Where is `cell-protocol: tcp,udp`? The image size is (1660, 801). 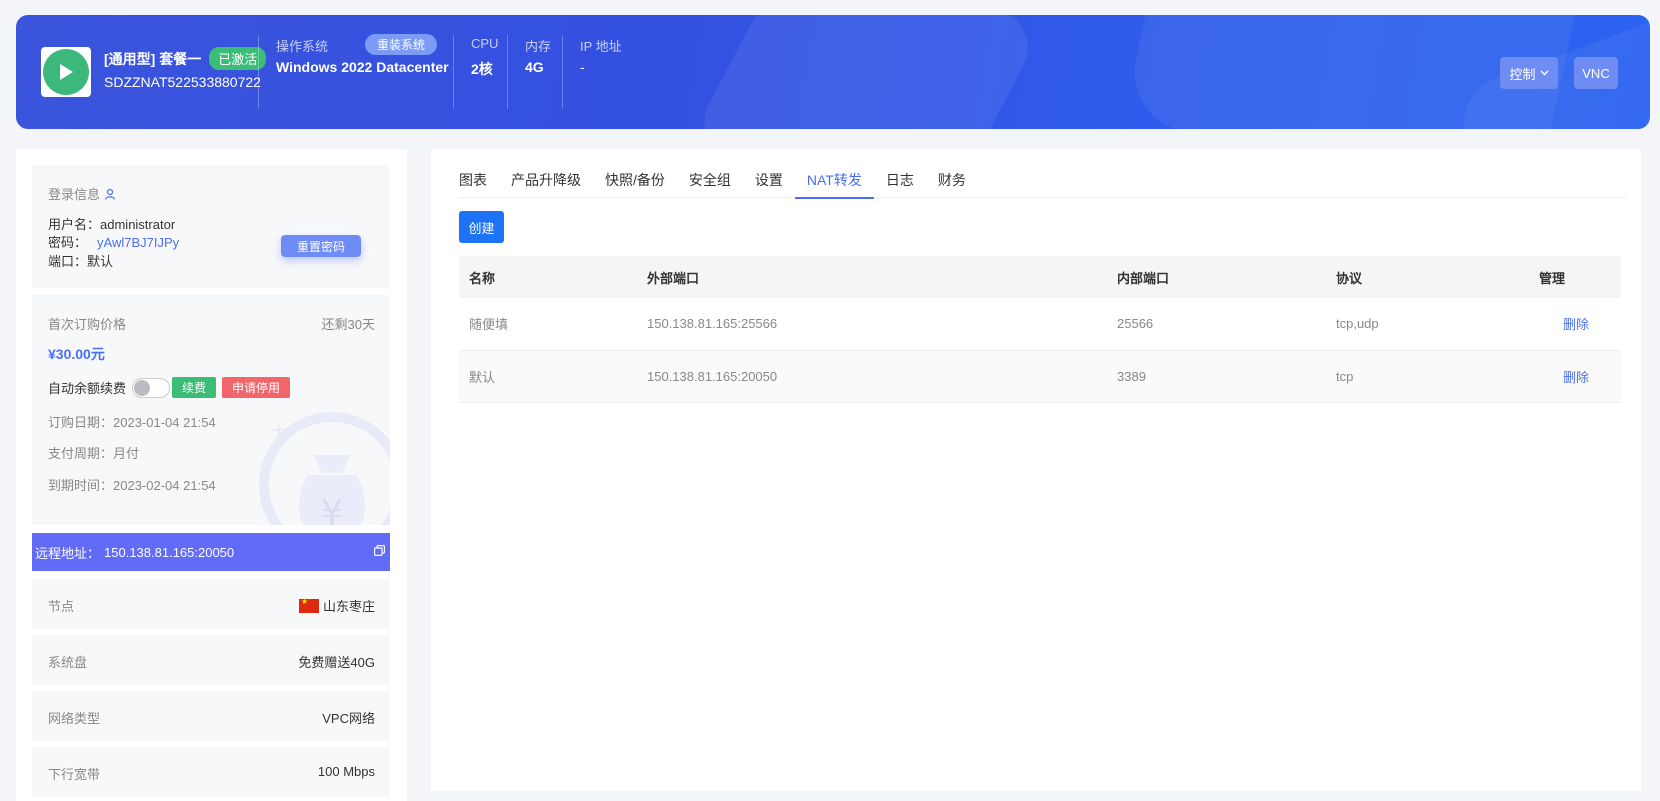 cell-protocol: tcp,udp is located at coordinates (1357, 324).